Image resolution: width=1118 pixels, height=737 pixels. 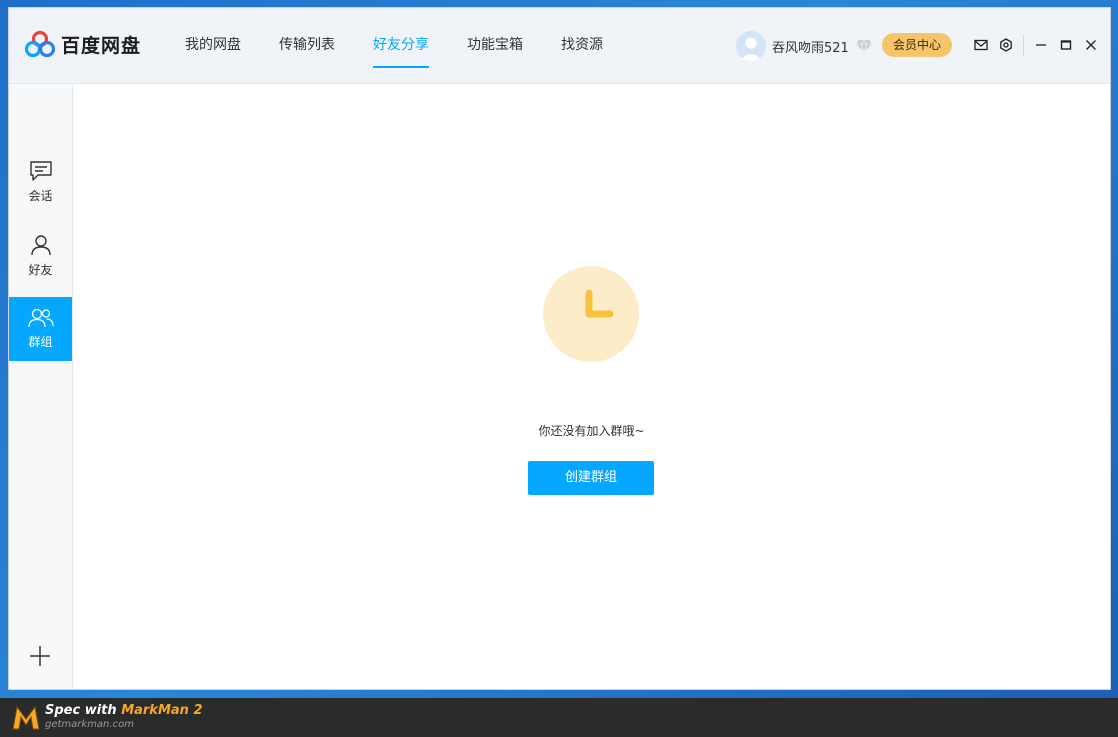 What do you see at coordinates (40, 182) in the screenshot?
I see `sidebar-item-chats: 会话` at bounding box center [40, 182].